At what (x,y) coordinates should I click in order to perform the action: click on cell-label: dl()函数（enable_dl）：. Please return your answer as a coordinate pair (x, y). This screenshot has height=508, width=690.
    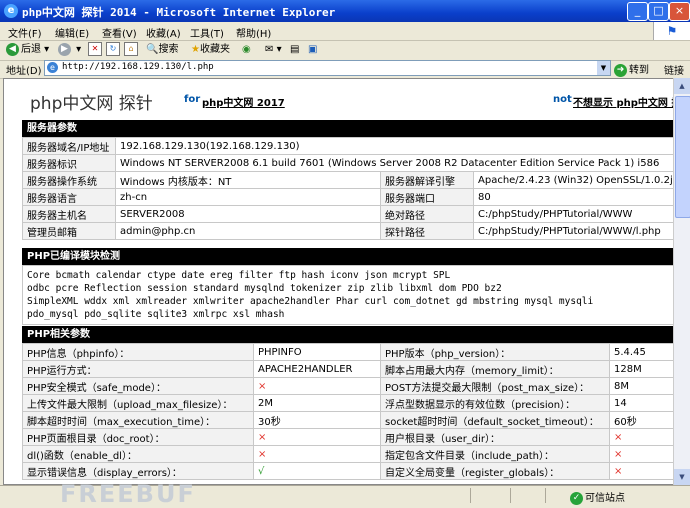
    Looking at the image, I should click on (138, 454).